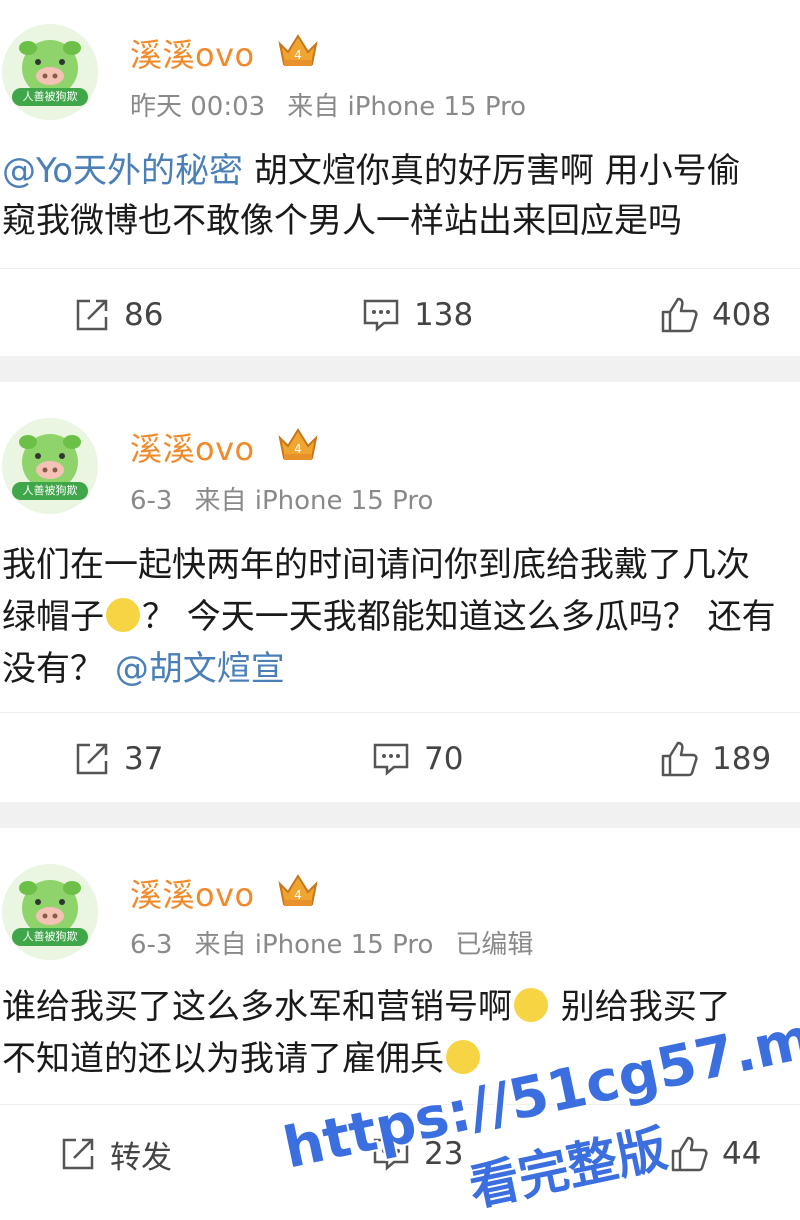  I want to click on post-text-segment: 别给我买了, so click(640, 1007).